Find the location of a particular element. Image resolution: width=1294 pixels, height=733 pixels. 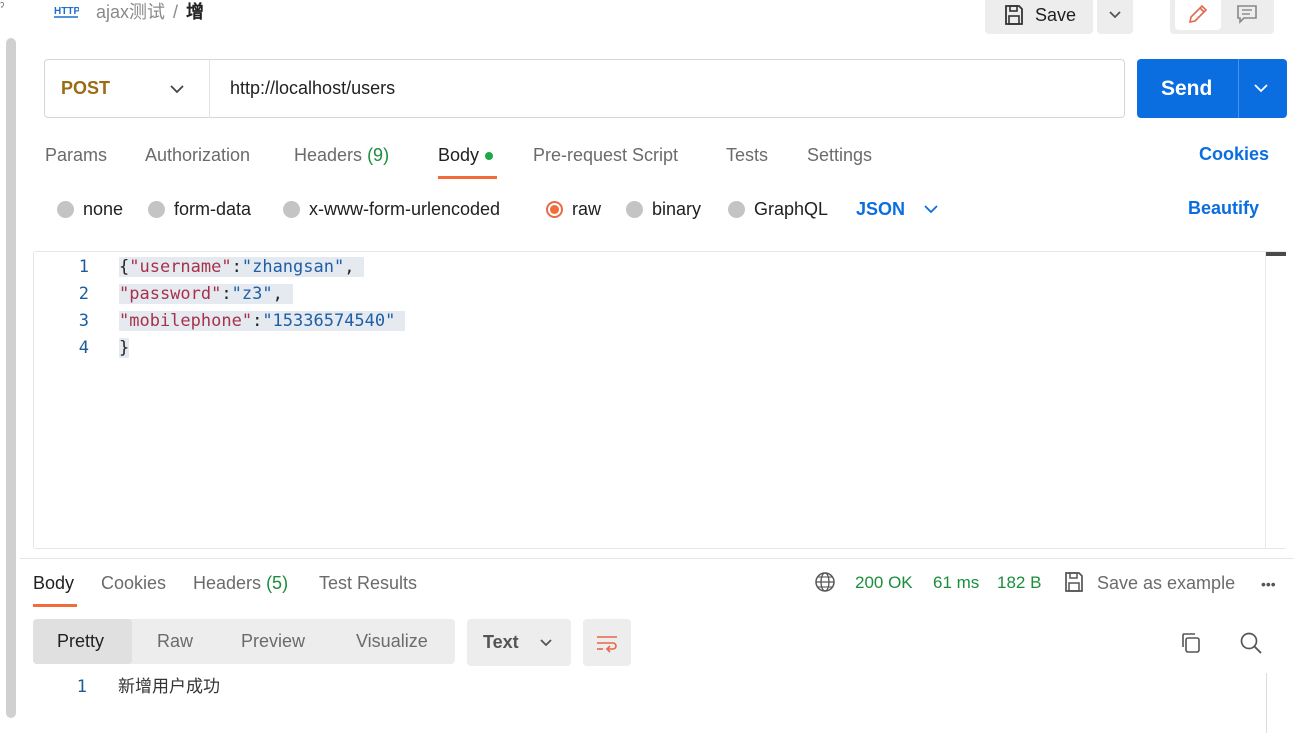

response-body-text: 新增用户成功 is located at coordinates (169, 687).